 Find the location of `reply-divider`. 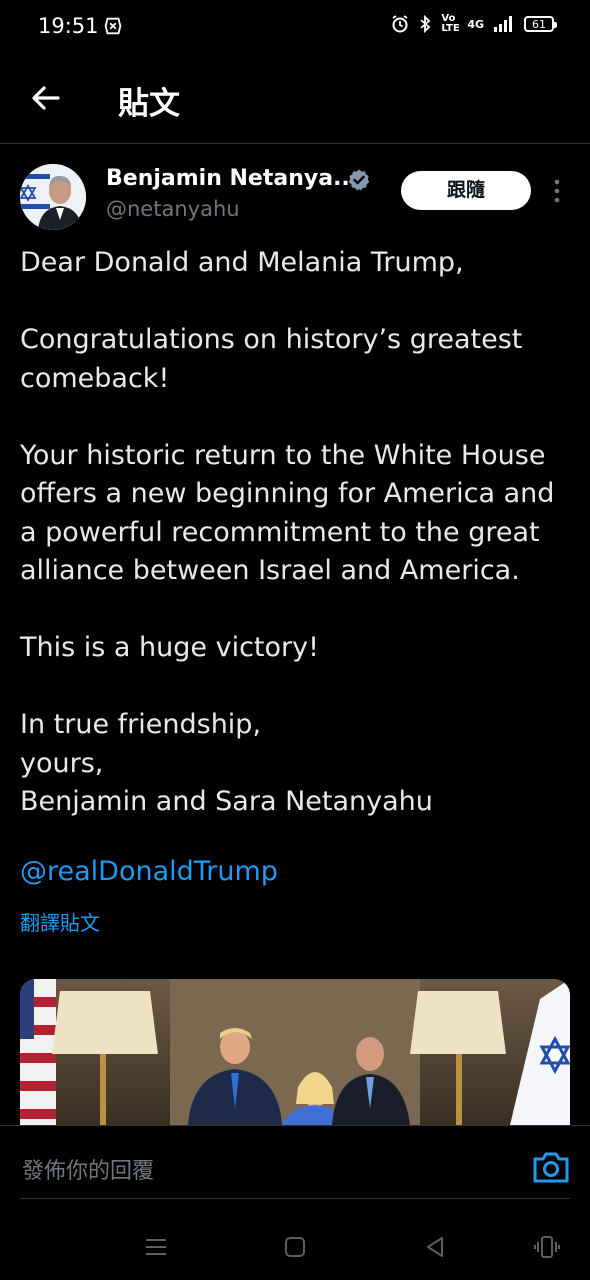

reply-divider is located at coordinates (295, 1198).